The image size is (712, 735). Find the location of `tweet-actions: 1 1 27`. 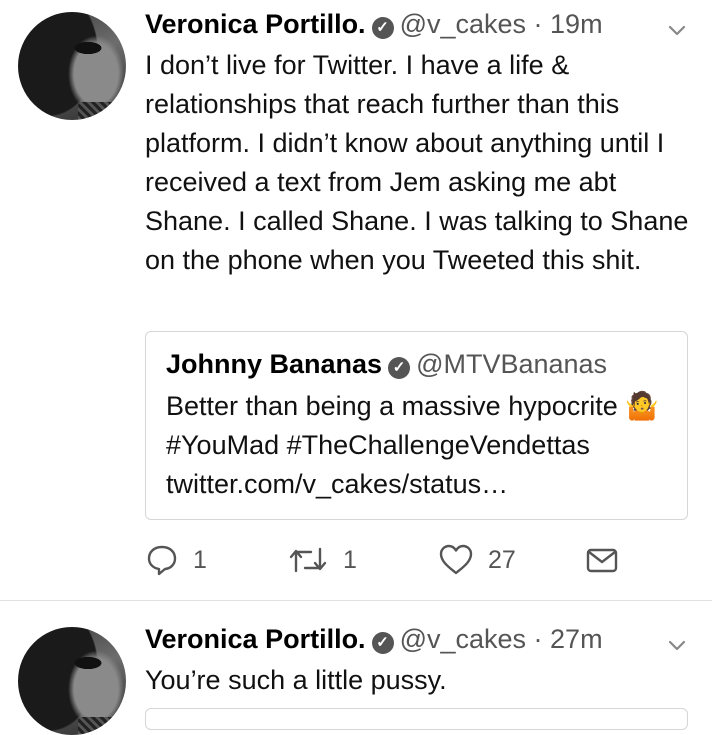

tweet-actions: 1 1 27 is located at coordinates (417, 560).